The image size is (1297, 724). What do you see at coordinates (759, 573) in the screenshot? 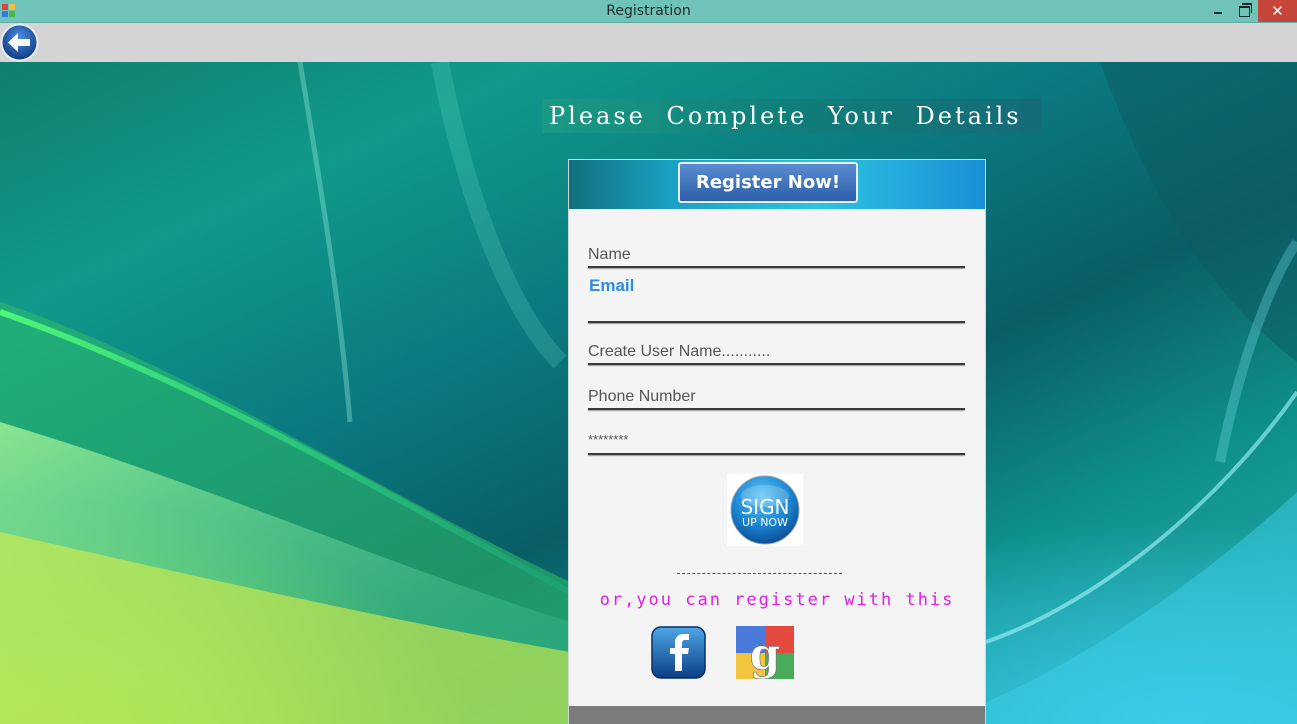
I see `divider` at bounding box center [759, 573].